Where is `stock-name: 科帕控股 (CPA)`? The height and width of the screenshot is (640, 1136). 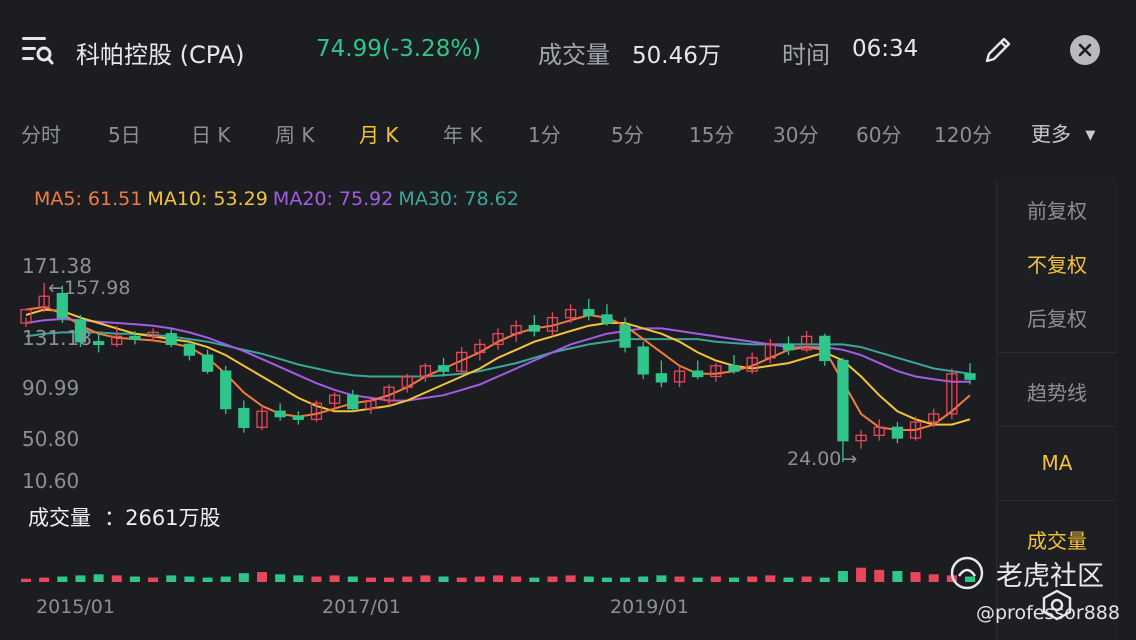 stock-name: 科帕控股 (CPA) is located at coordinates (160, 55).